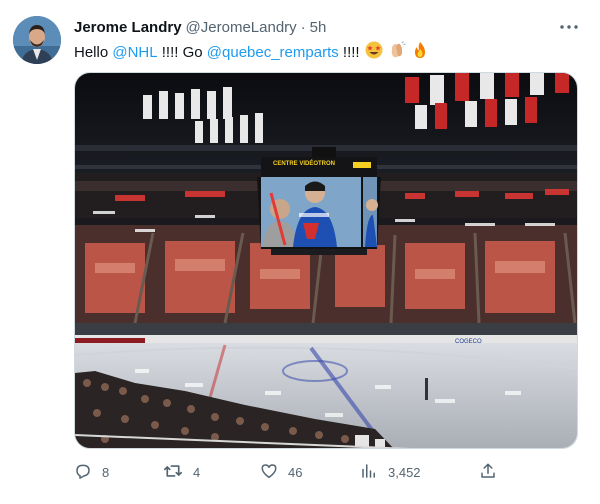 This screenshot has width=600, height=504. Describe the element at coordinates (569, 27) in the screenshot. I see `more-options-icon` at that location.